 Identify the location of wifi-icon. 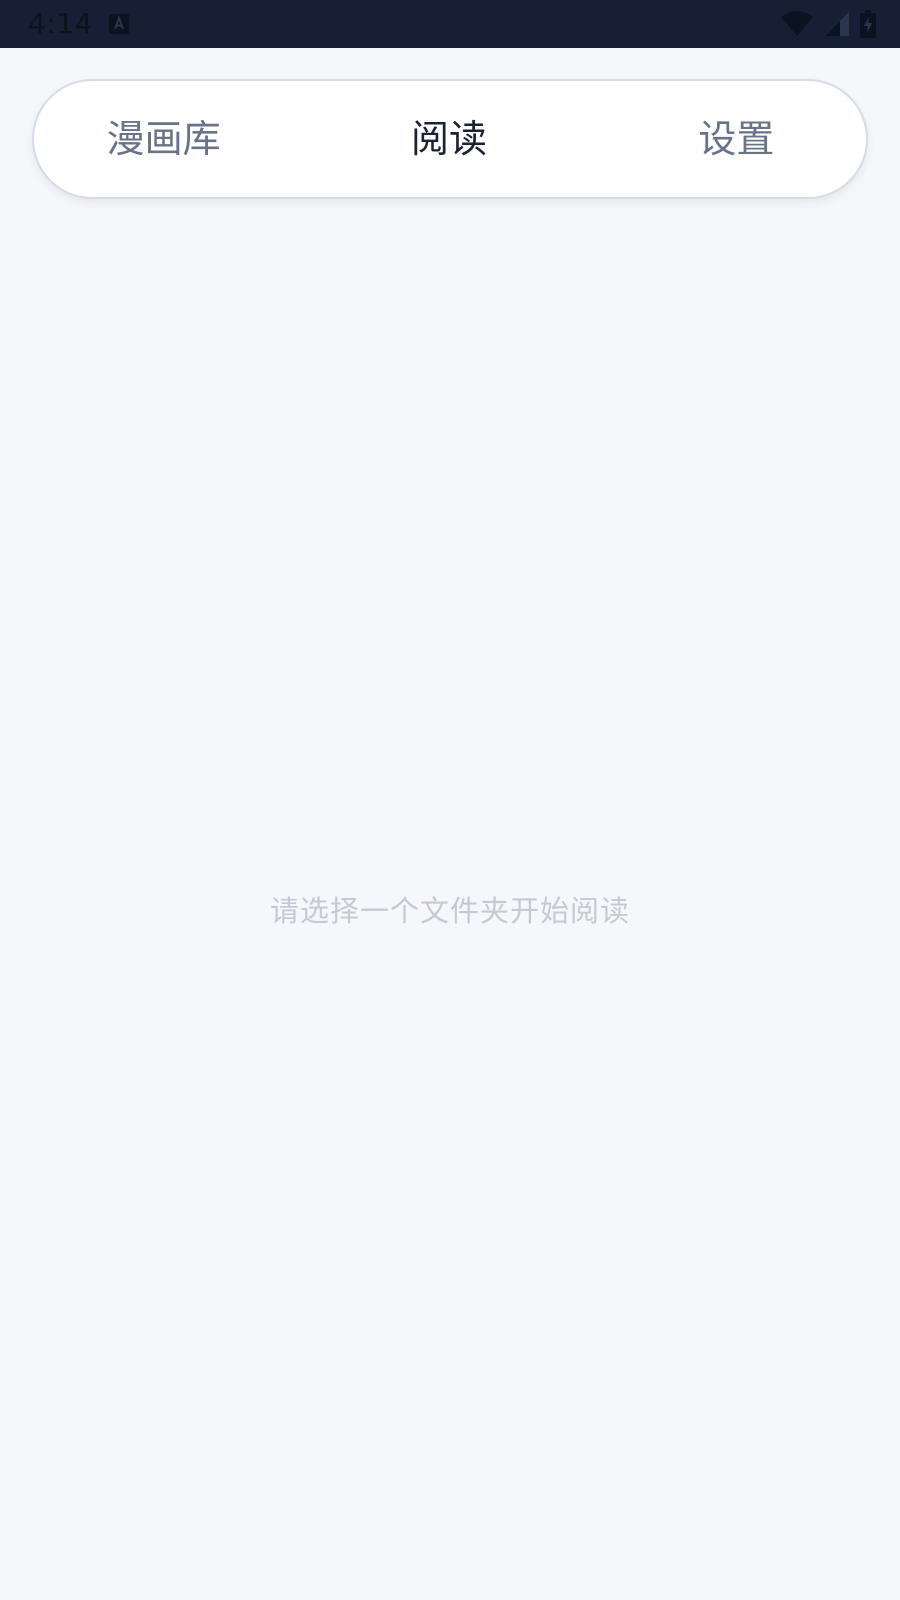
(797, 23).